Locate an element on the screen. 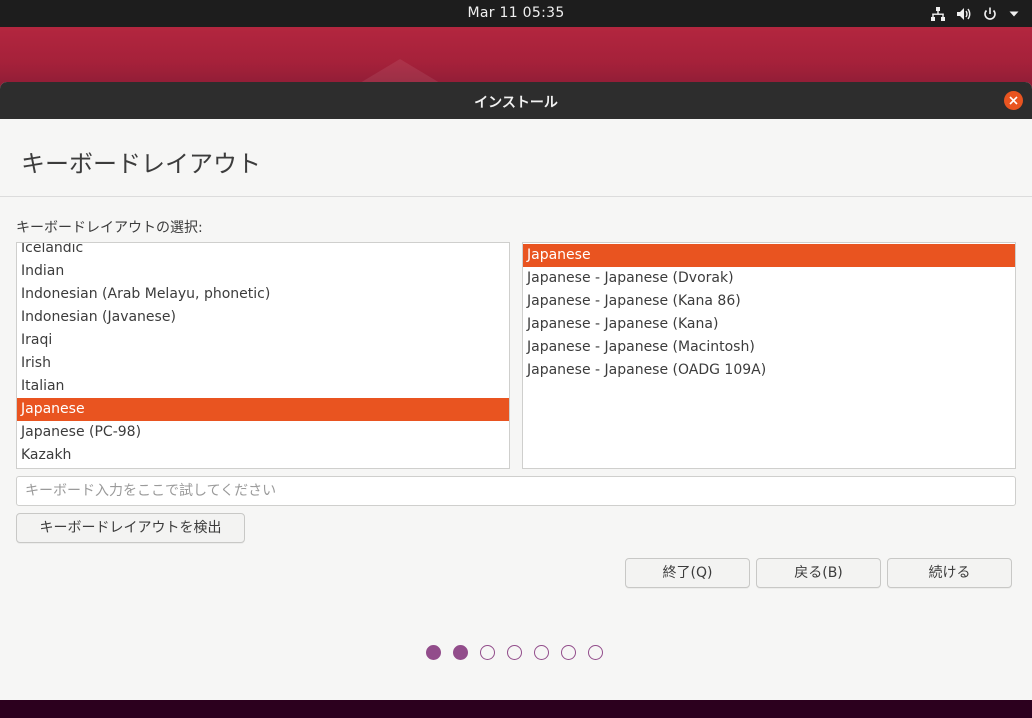 The image size is (1032, 718). layout-list-item: Iraqi is located at coordinates (263, 340).